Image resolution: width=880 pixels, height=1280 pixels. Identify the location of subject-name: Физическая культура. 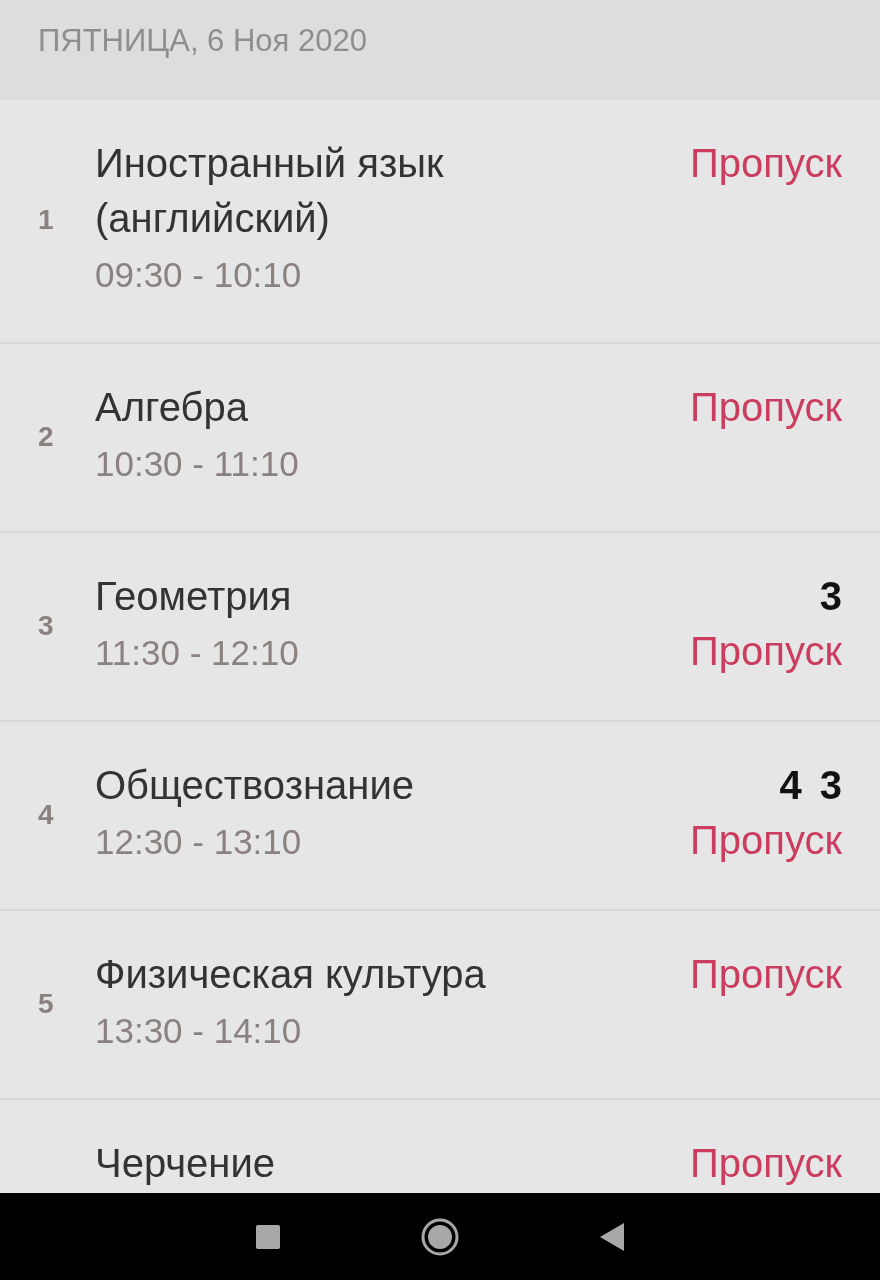
(291, 974).